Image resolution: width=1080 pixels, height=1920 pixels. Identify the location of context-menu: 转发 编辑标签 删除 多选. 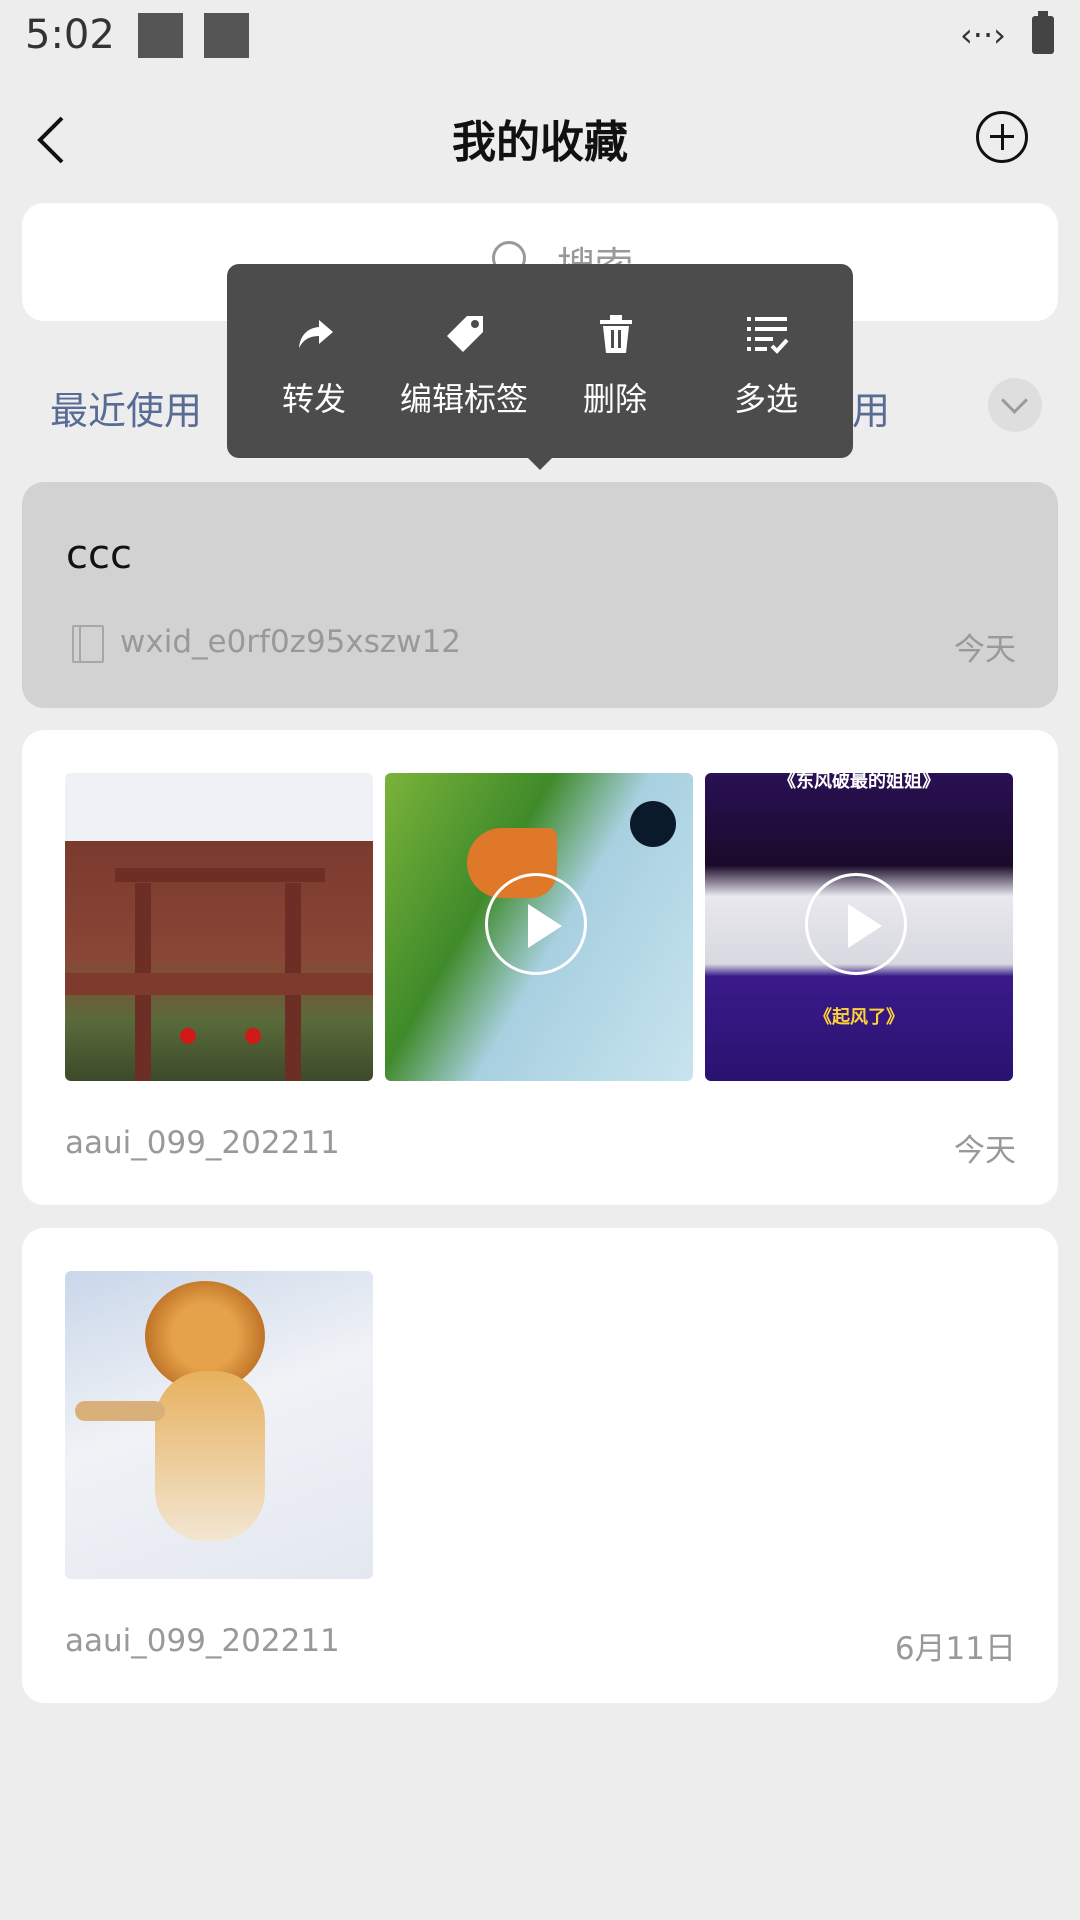
(540, 361).